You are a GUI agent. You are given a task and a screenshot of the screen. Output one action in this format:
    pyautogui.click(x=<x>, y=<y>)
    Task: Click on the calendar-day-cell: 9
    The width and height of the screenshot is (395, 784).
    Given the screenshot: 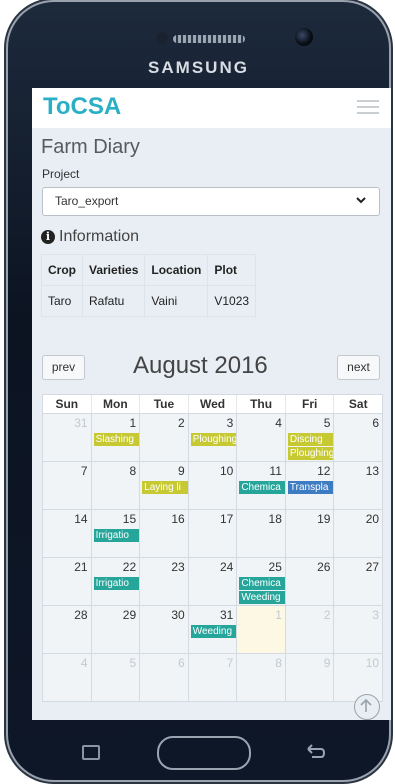 What is the action you would take?
    pyautogui.click(x=309, y=677)
    